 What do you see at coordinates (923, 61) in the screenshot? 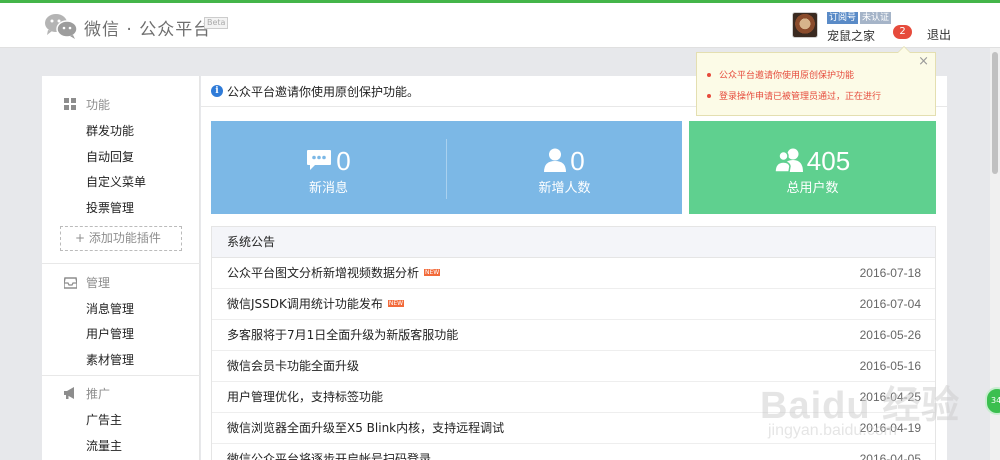
I see `close-icon: ×` at bounding box center [923, 61].